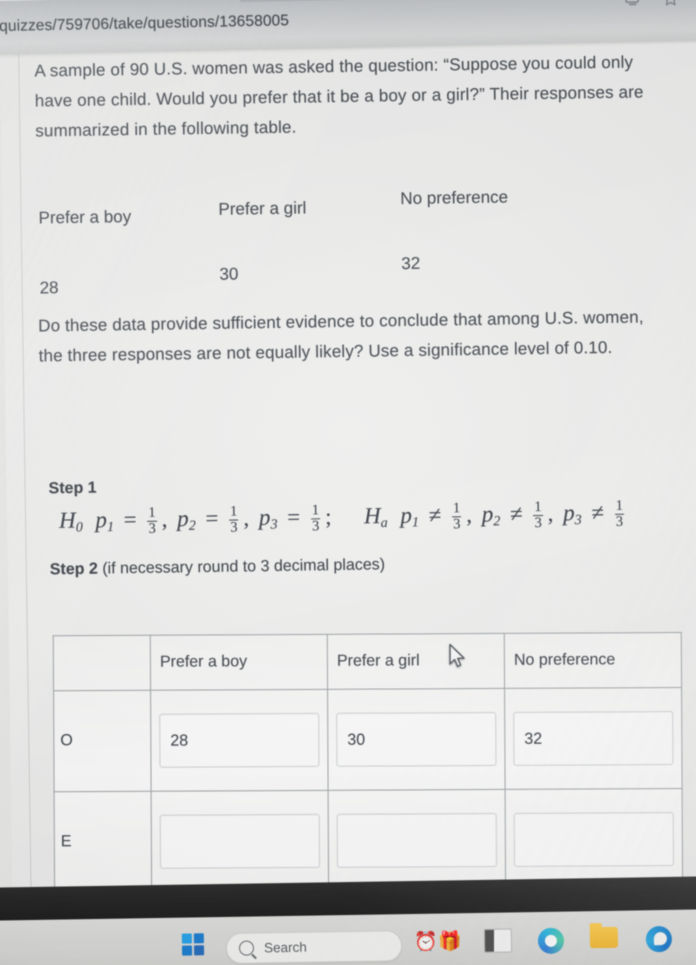 The height and width of the screenshot is (965, 696). I want to click on table-row: E, so click(368, 840).